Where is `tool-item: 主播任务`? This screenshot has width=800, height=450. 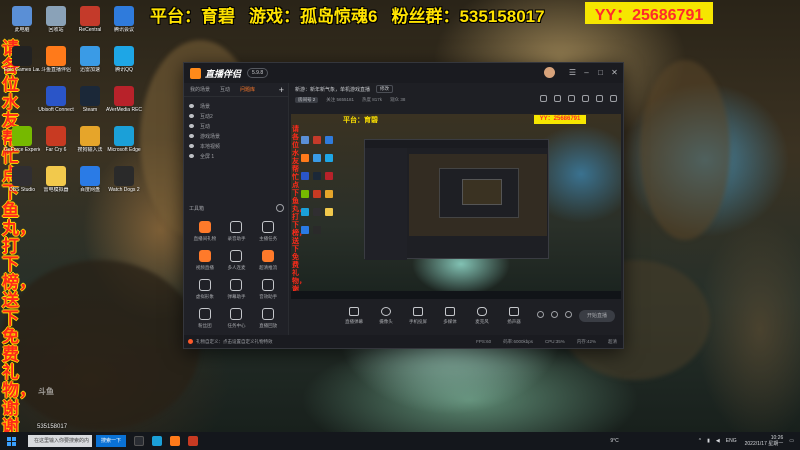 tool-item: 主播任务 is located at coordinates (268, 231).